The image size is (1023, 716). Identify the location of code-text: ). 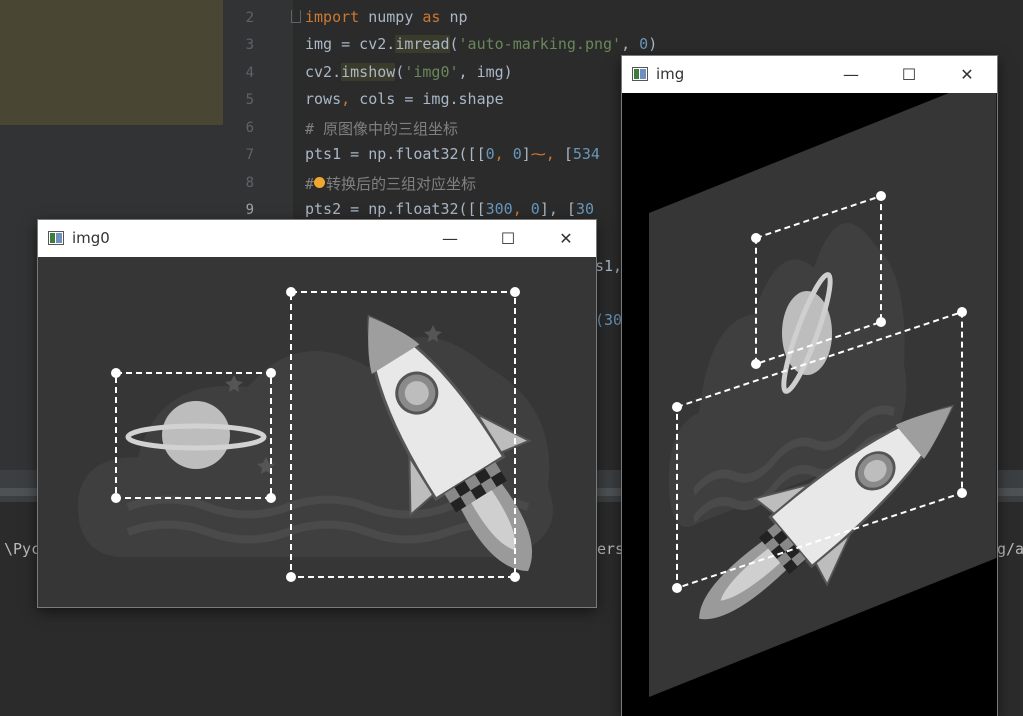
(653, 44).